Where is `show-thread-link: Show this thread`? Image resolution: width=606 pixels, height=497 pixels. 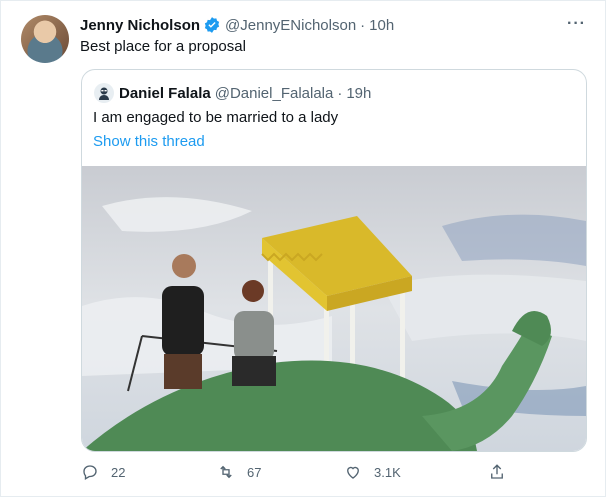 show-thread-link: Show this thread is located at coordinates (149, 141).